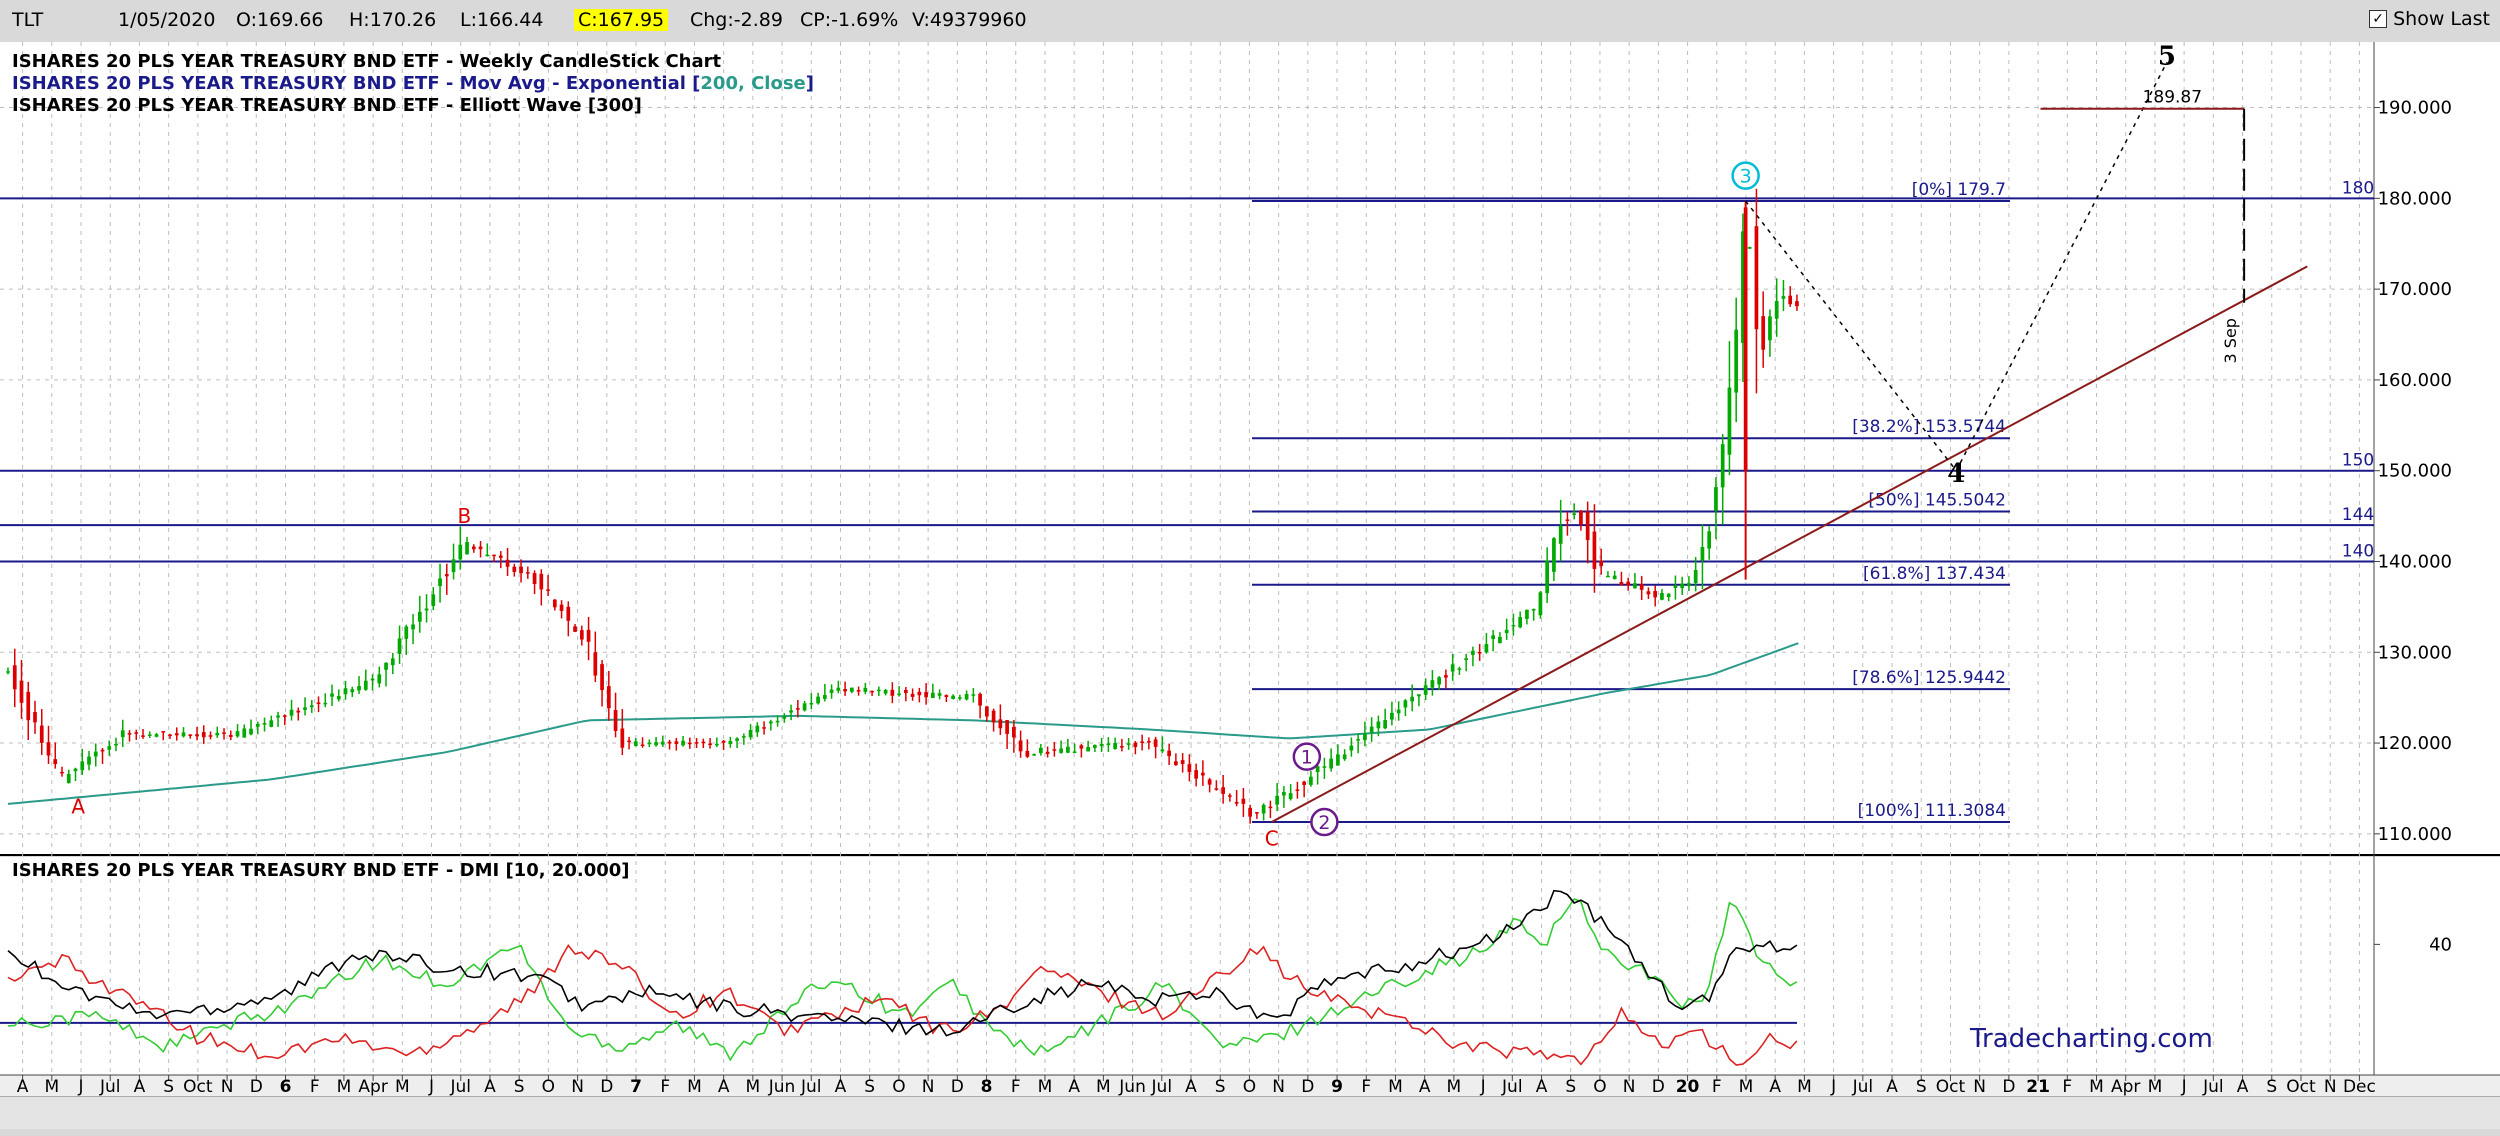 This screenshot has height=1136, width=2500. I want to click on horizontal-scrollbar, so click(1250, 1112).